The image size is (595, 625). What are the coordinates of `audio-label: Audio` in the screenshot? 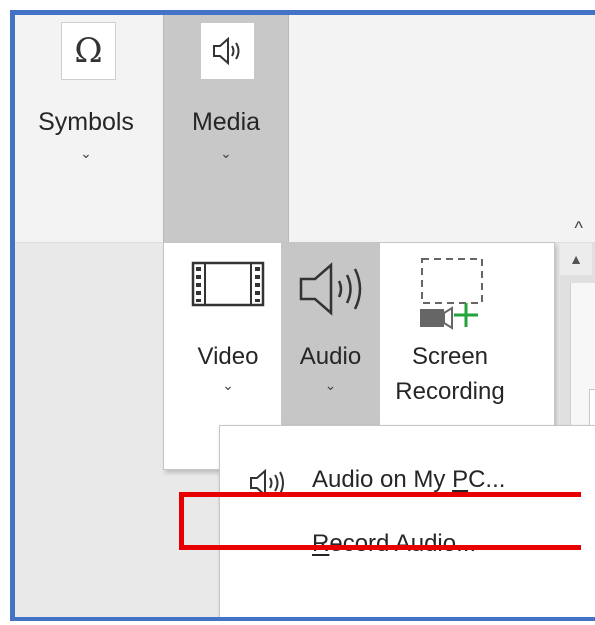 It's located at (330, 356).